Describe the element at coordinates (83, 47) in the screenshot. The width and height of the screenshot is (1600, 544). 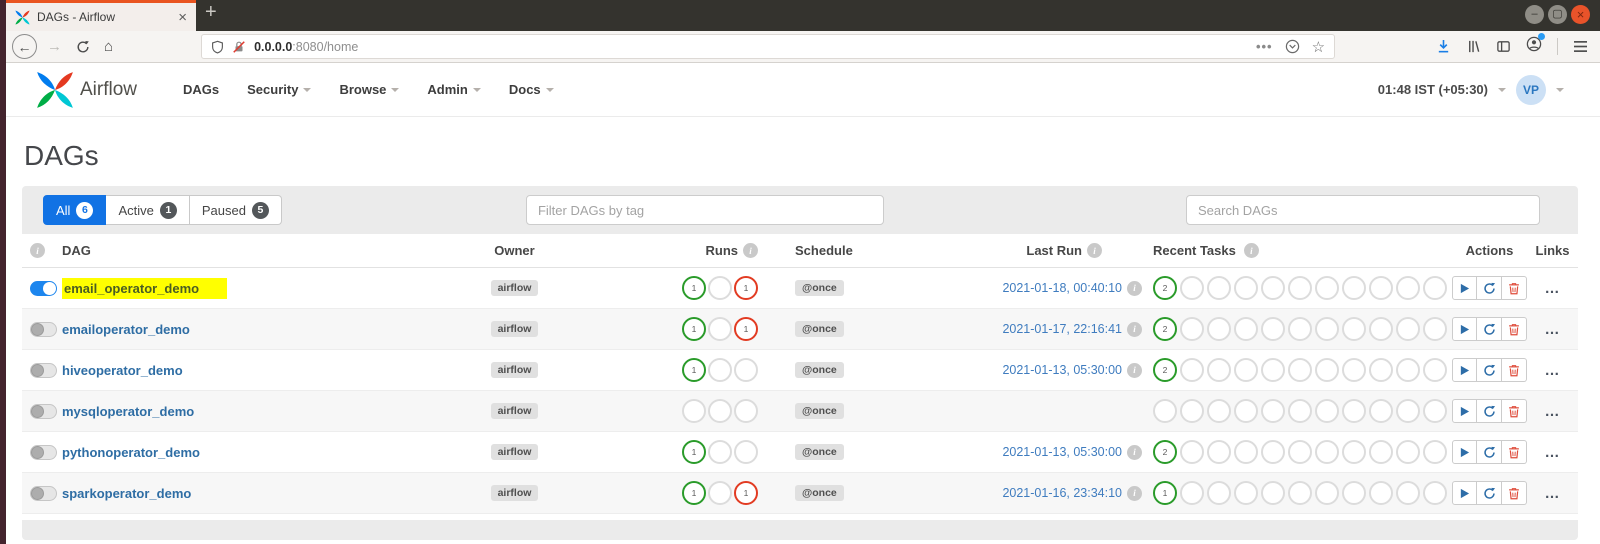
I see `reload-button` at that location.